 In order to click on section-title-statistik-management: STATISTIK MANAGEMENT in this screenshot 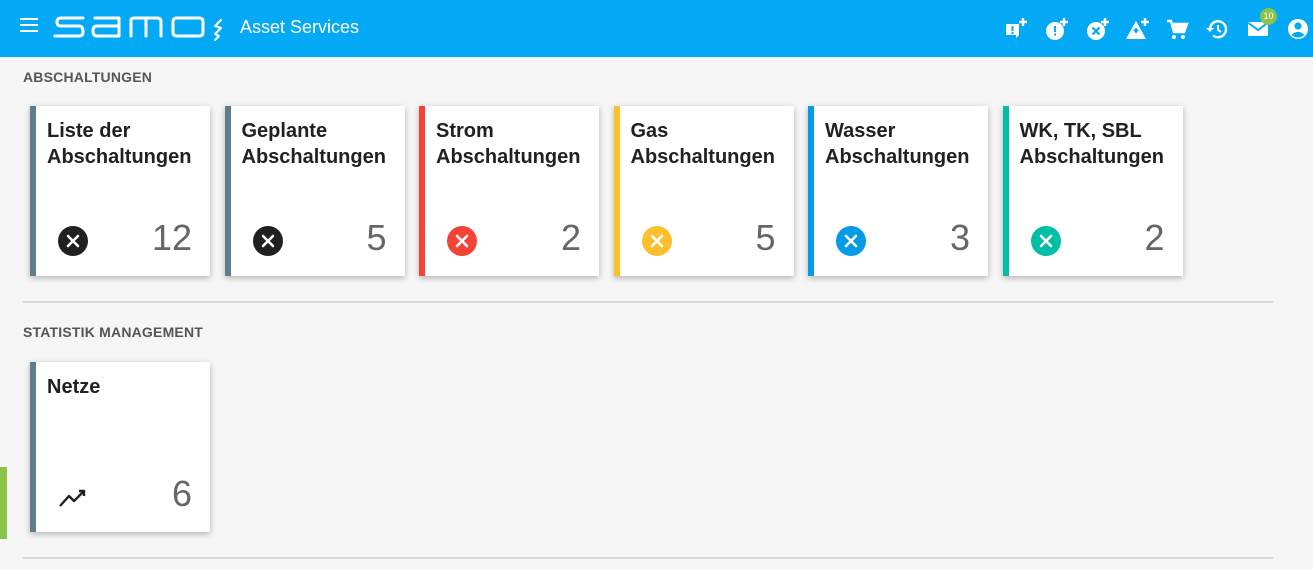, I will do `click(113, 332)`.